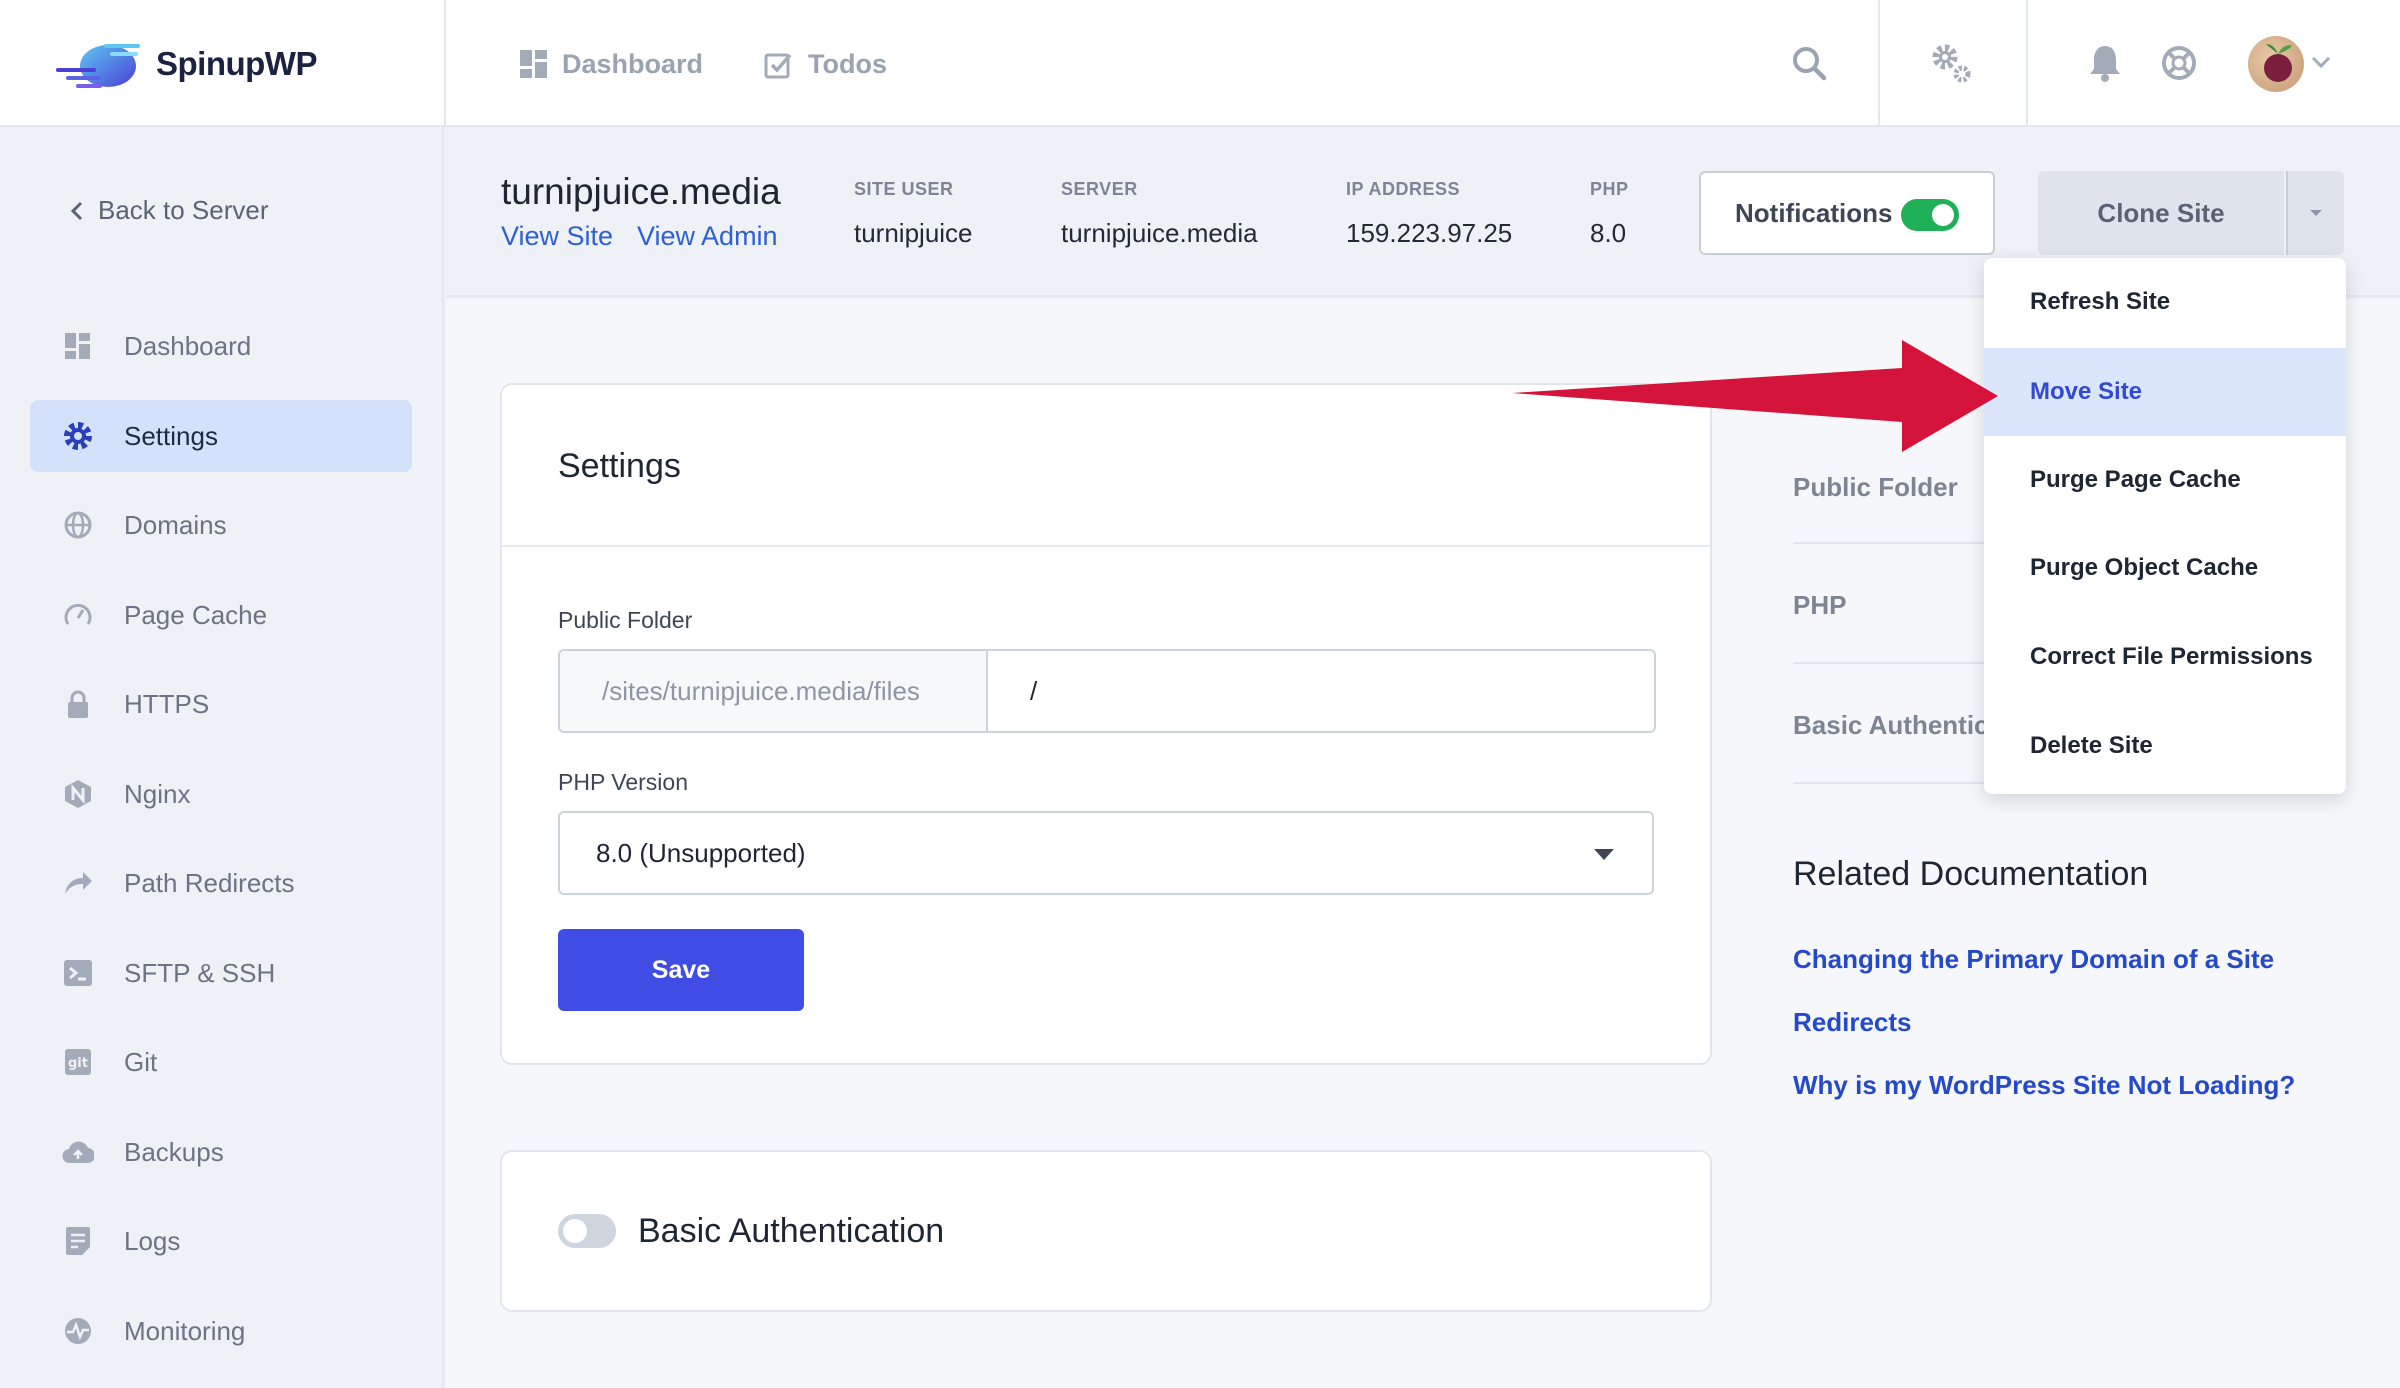 Image resolution: width=2400 pixels, height=1388 pixels. I want to click on sidebar-item-monitoring: Monitoring, so click(221, 1331).